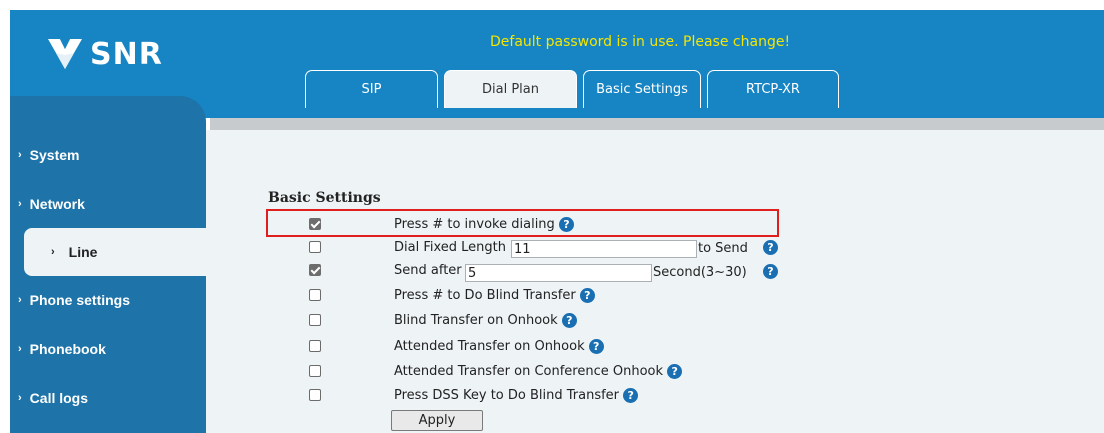 The width and height of the screenshot is (1104, 433). Describe the element at coordinates (315, 224) in the screenshot. I see `invoke-dialing-checkbox` at that location.